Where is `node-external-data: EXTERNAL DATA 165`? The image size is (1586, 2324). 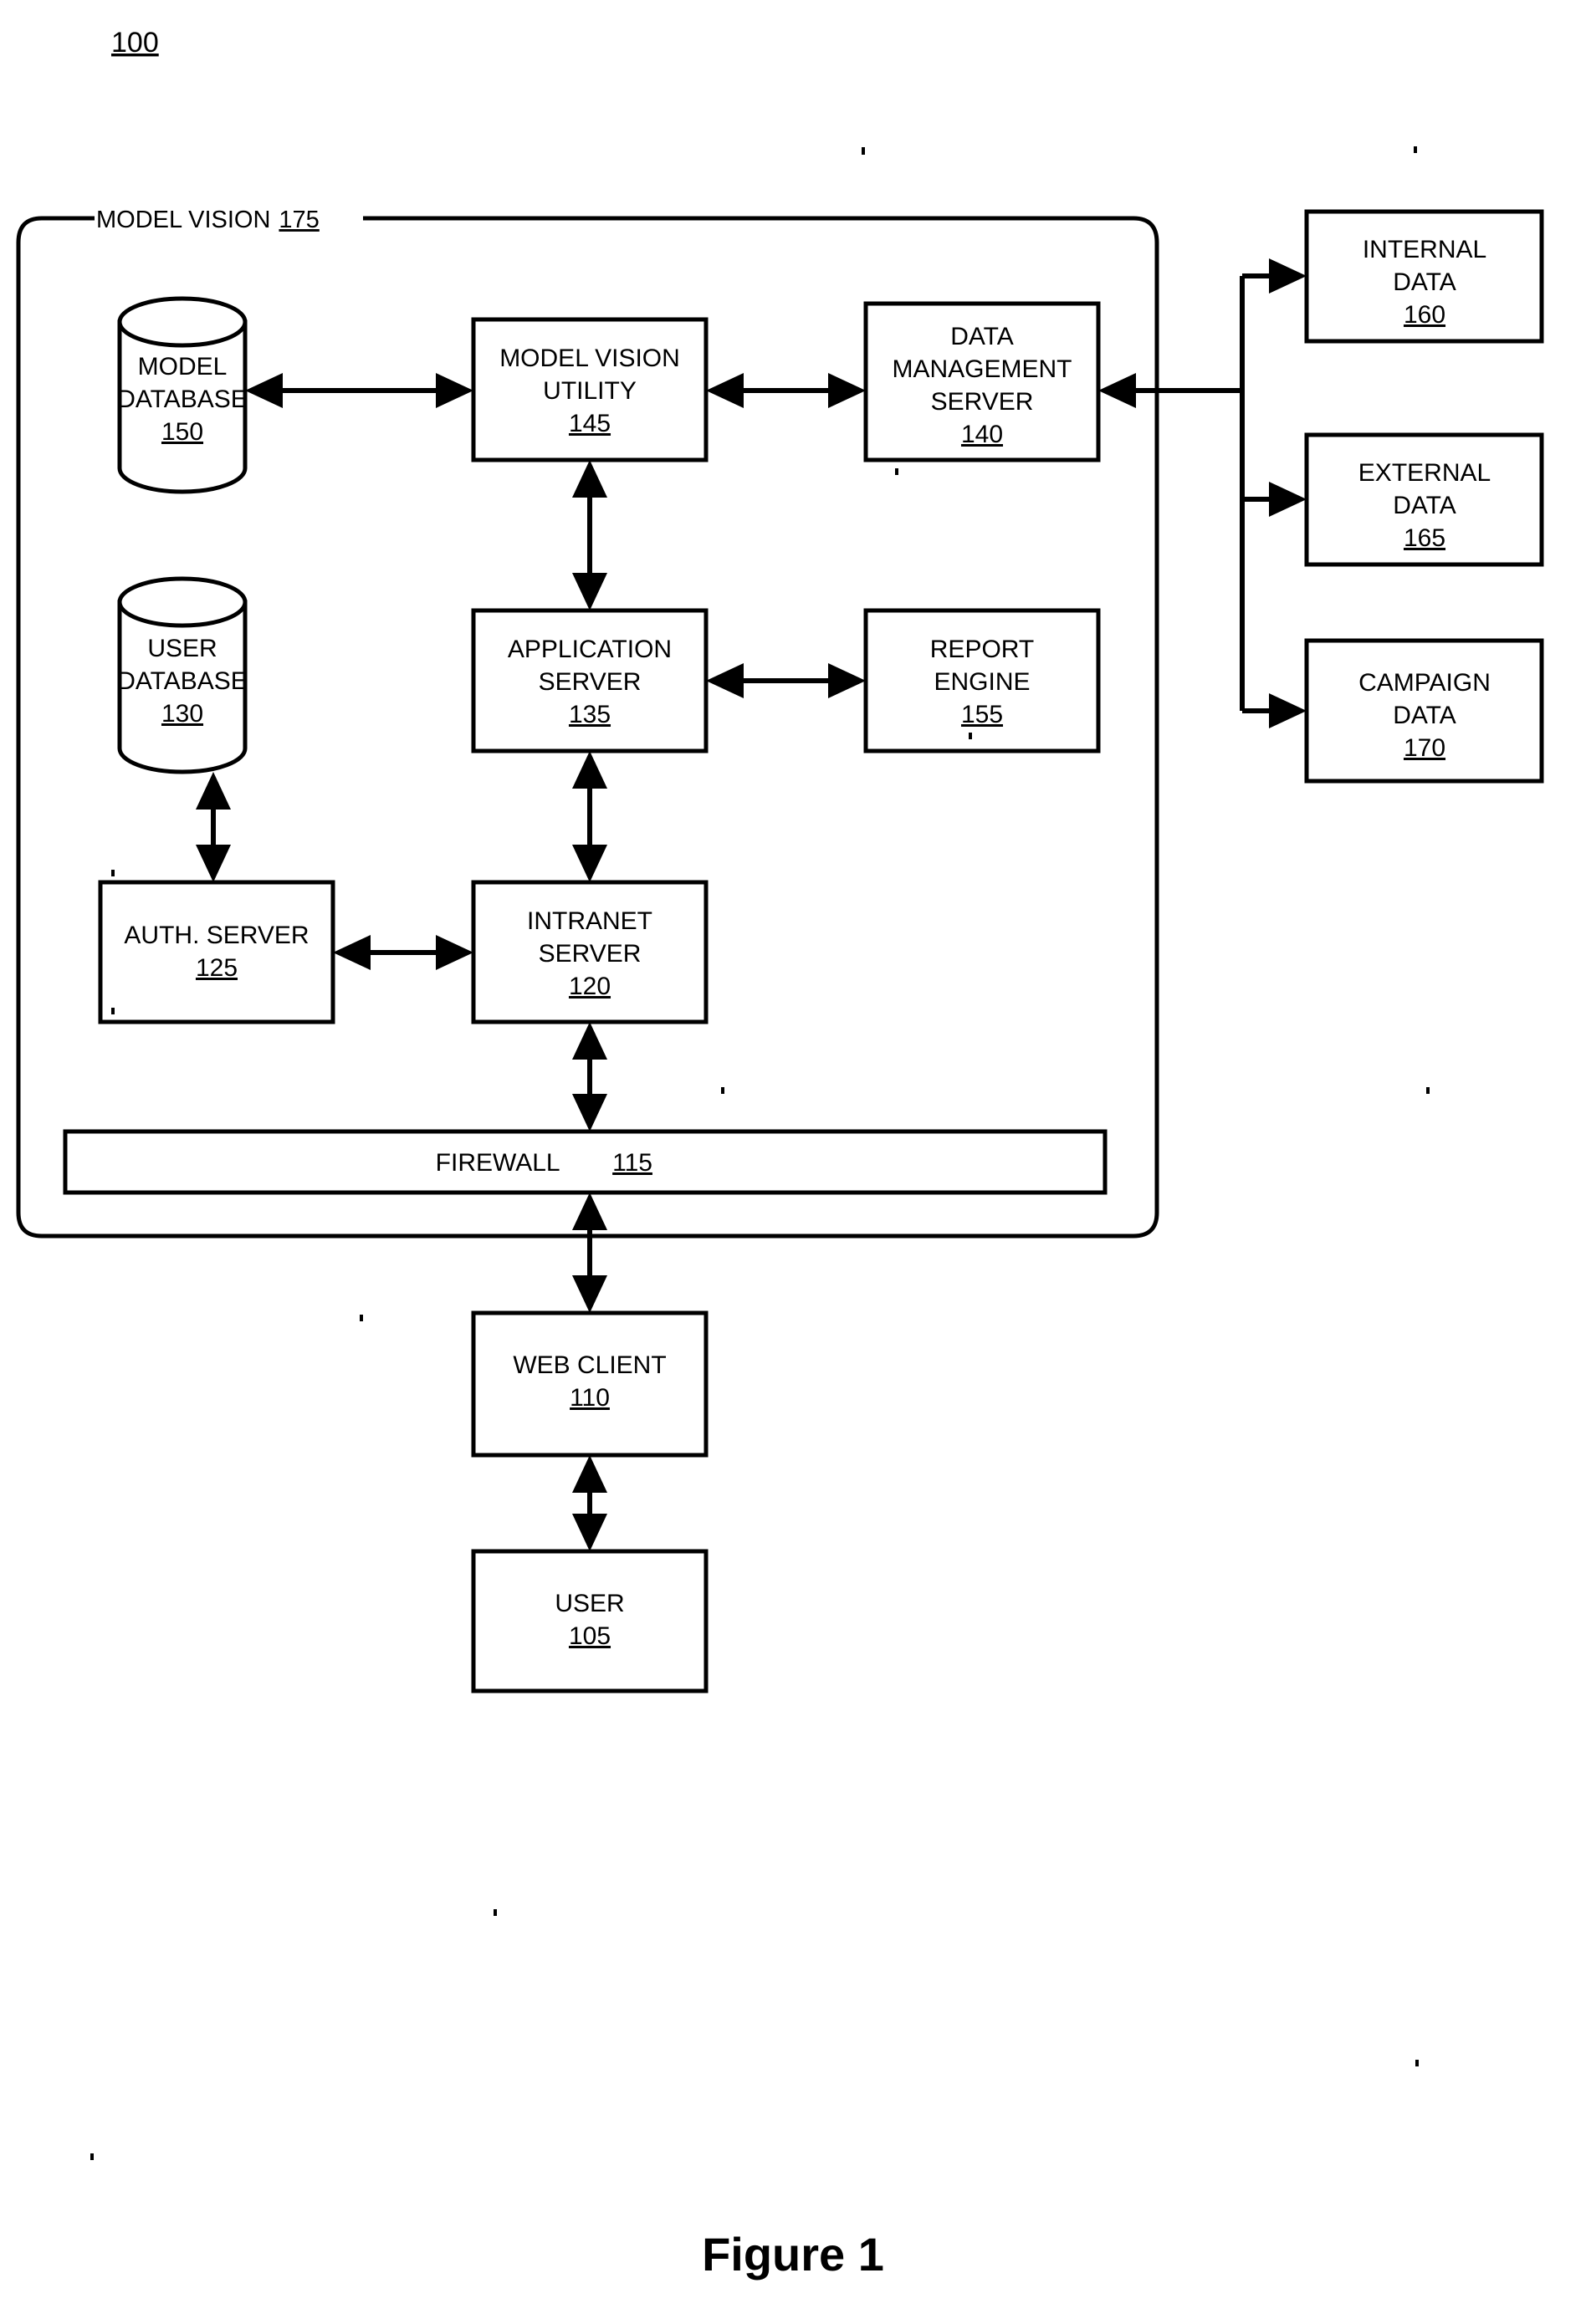 node-external-data: EXTERNAL DATA 165 is located at coordinates (1424, 499).